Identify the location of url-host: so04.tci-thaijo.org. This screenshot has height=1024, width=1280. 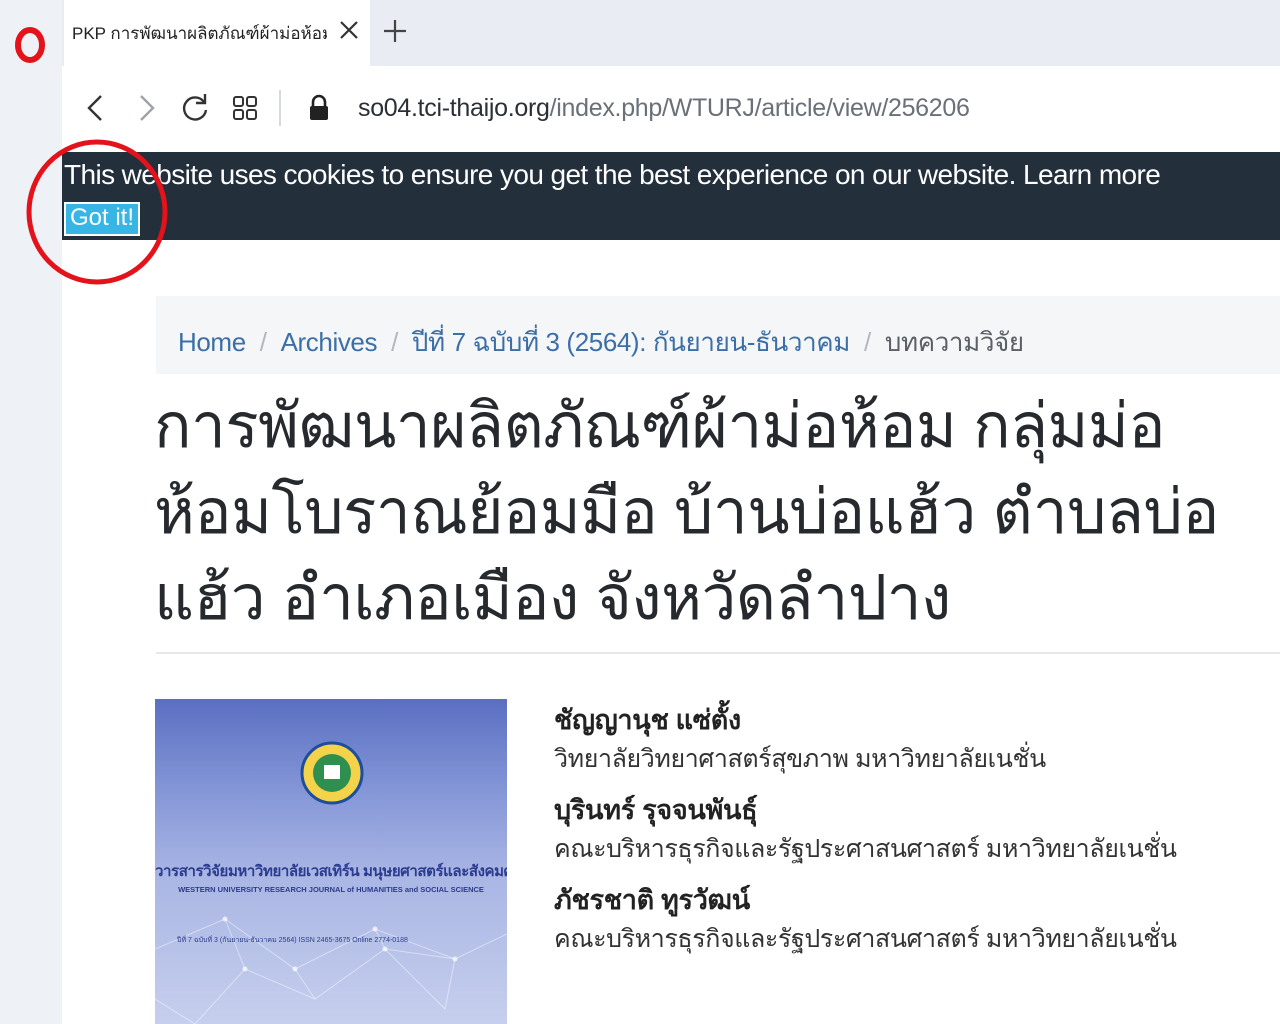
(454, 108).